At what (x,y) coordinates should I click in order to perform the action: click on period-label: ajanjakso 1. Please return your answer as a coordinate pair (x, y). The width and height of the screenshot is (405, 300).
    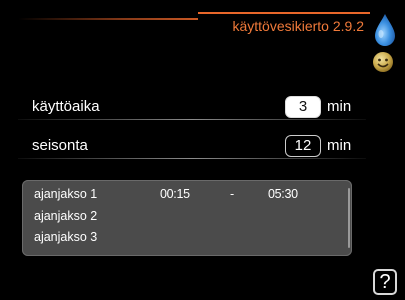
    Looking at the image, I should click on (66, 194).